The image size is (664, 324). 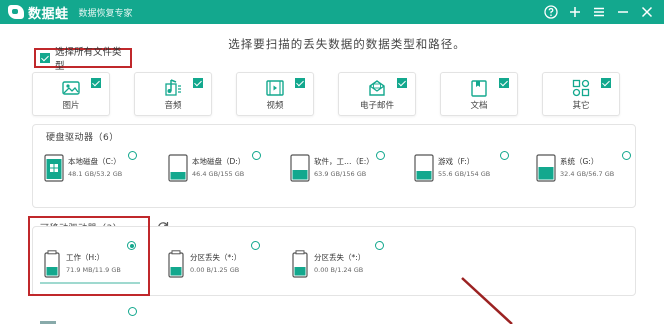 What do you see at coordinates (48, 14) in the screenshot?
I see `app-name: 数据蛙` at bounding box center [48, 14].